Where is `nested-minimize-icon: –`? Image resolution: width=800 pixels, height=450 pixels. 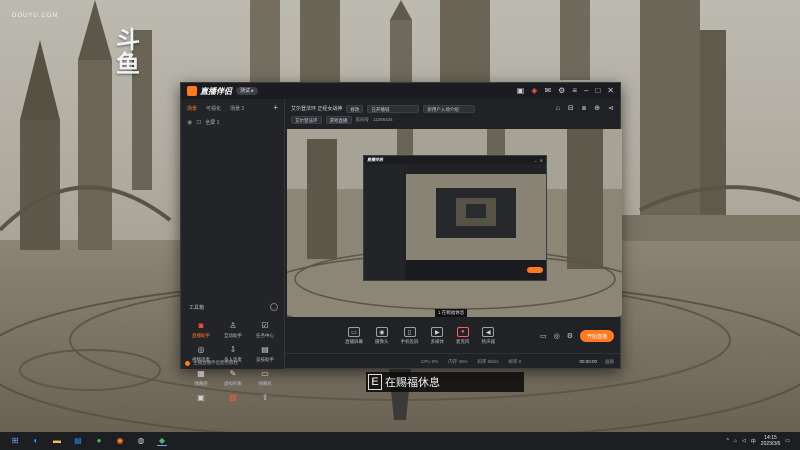 nested-minimize-icon: – is located at coordinates (535, 160).